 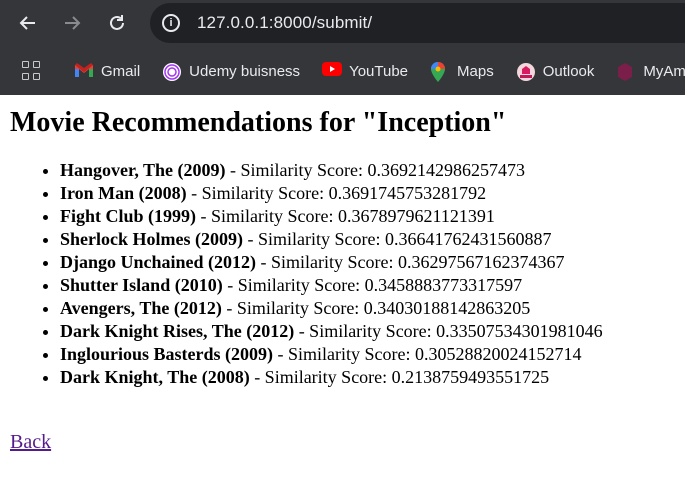 What do you see at coordinates (72, 23) in the screenshot?
I see `forward-arrow-icon` at bounding box center [72, 23].